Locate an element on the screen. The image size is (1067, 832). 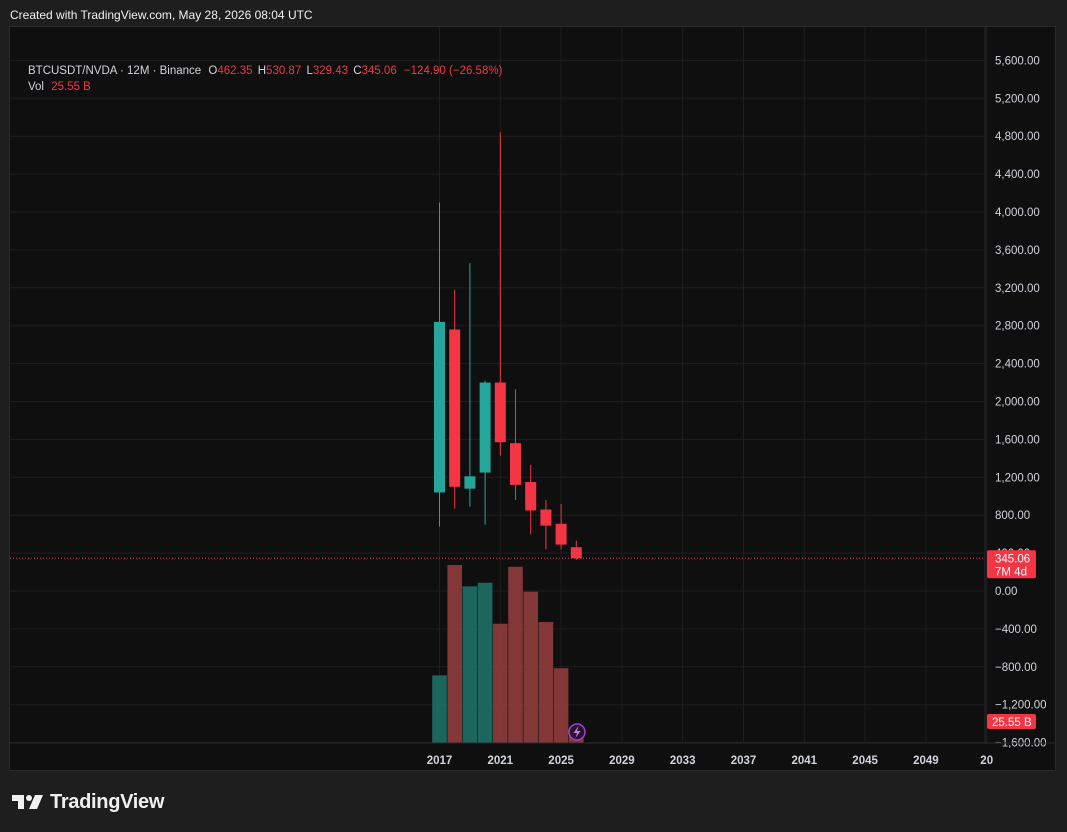
price-tick-label: 4,800.00 is located at coordinates (1017, 137).